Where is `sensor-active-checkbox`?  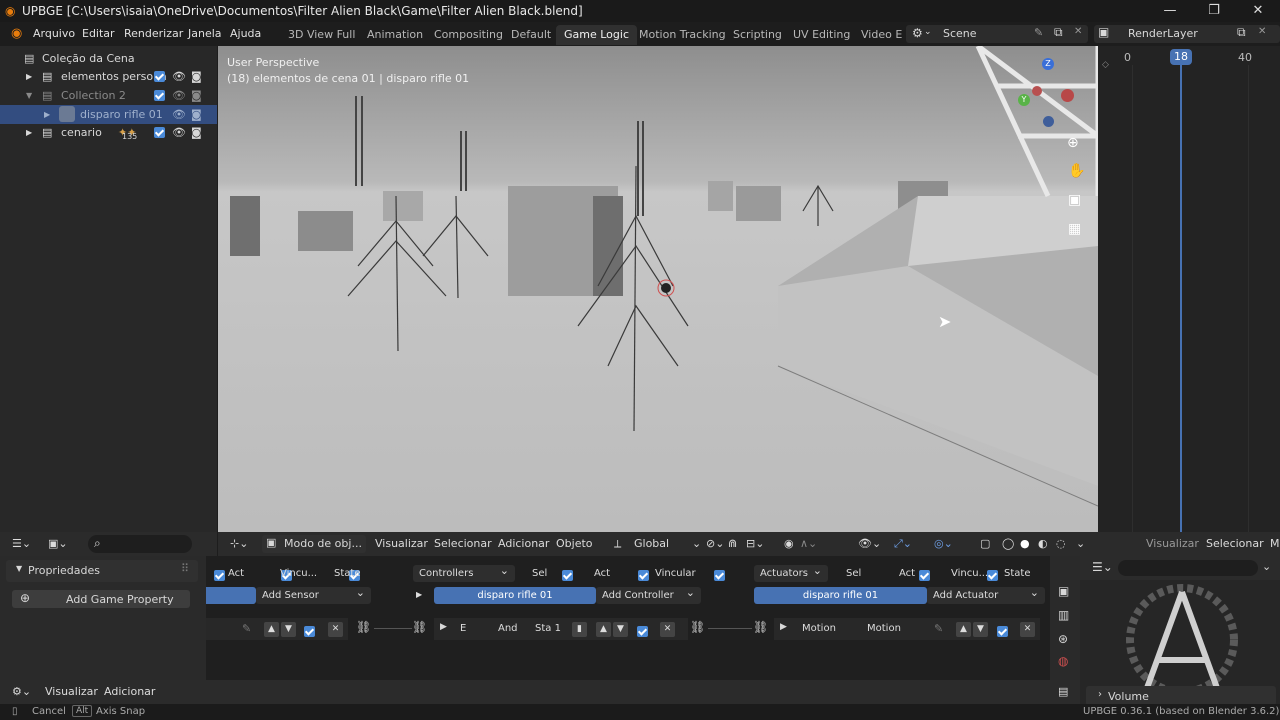
sensor-active-checkbox is located at coordinates (309, 631).